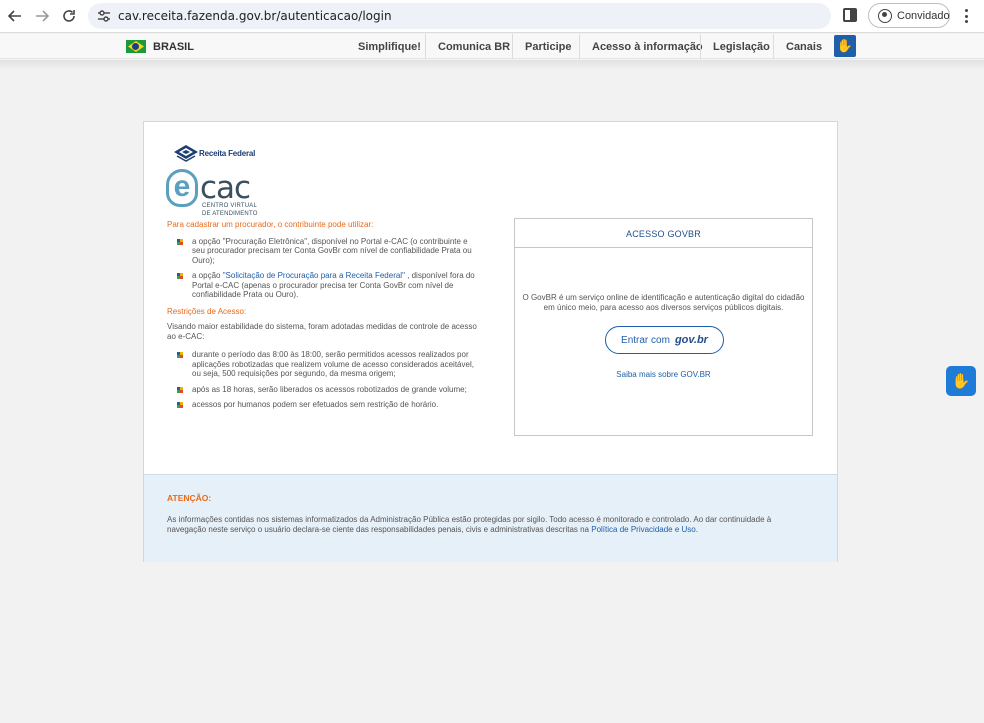 This screenshot has height=723, width=984. I want to click on brasil-link: BRASIL, so click(173, 47).